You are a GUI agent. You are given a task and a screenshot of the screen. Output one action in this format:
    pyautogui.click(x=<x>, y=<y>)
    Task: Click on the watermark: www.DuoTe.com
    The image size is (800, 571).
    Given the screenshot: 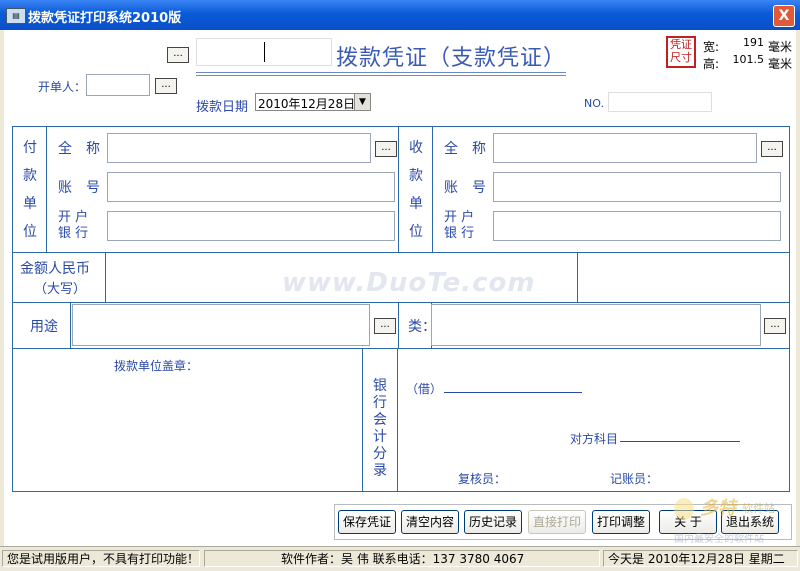 What is the action you would take?
    pyautogui.click(x=409, y=283)
    